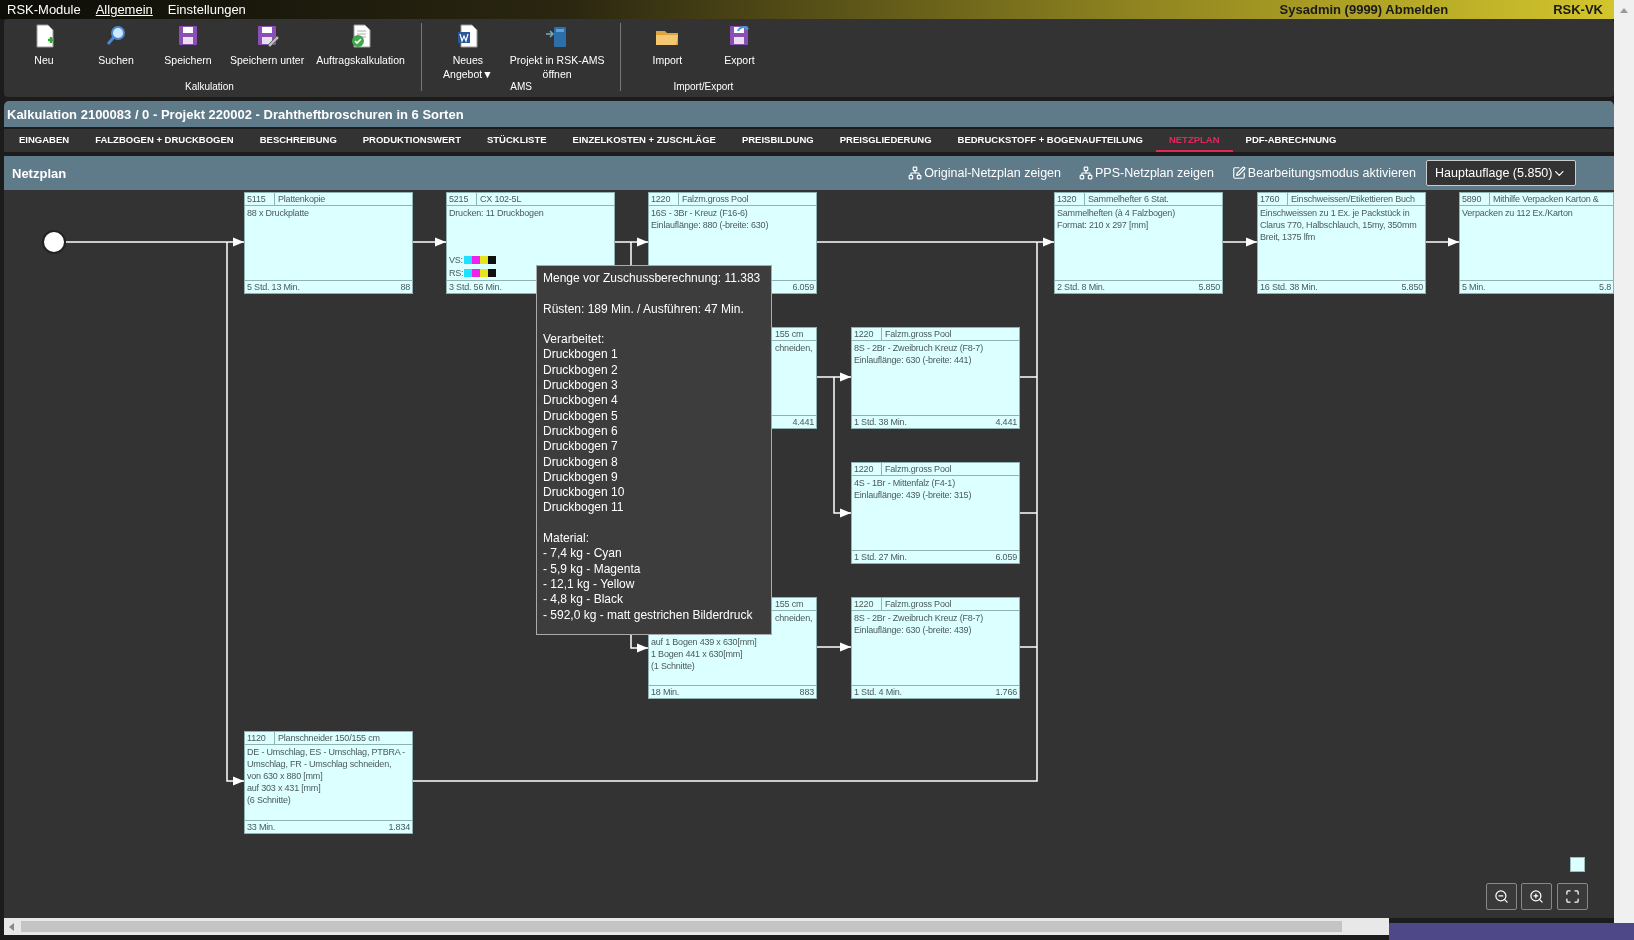 The image size is (1634, 940). What do you see at coordinates (1475, 199) in the screenshot?
I see `node-code: 5890` at bounding box center [1475, 199].